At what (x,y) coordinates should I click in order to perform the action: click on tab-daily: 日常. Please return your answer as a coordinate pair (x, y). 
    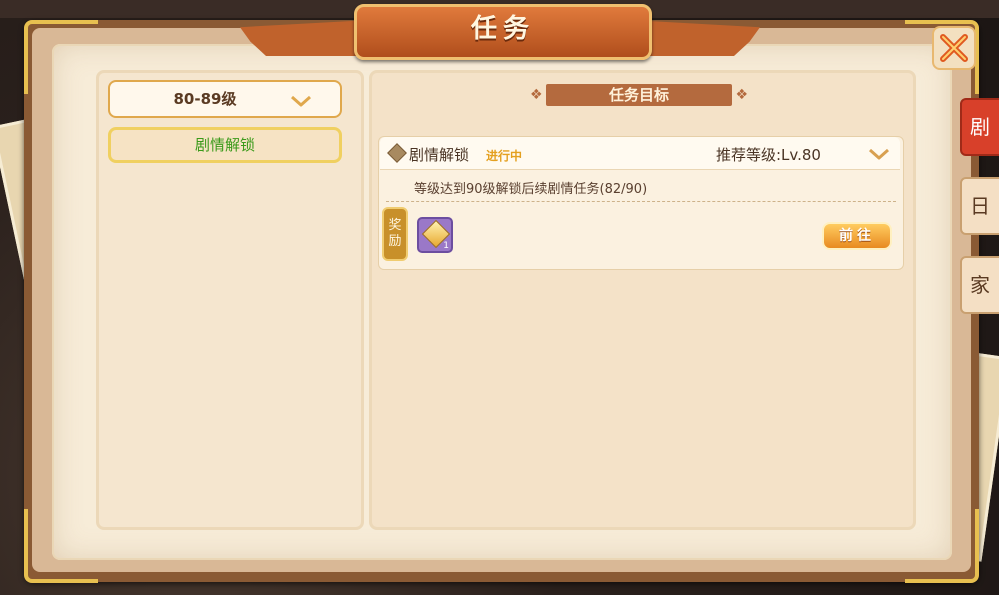
    Looking at the image, I should click on (979, 206).